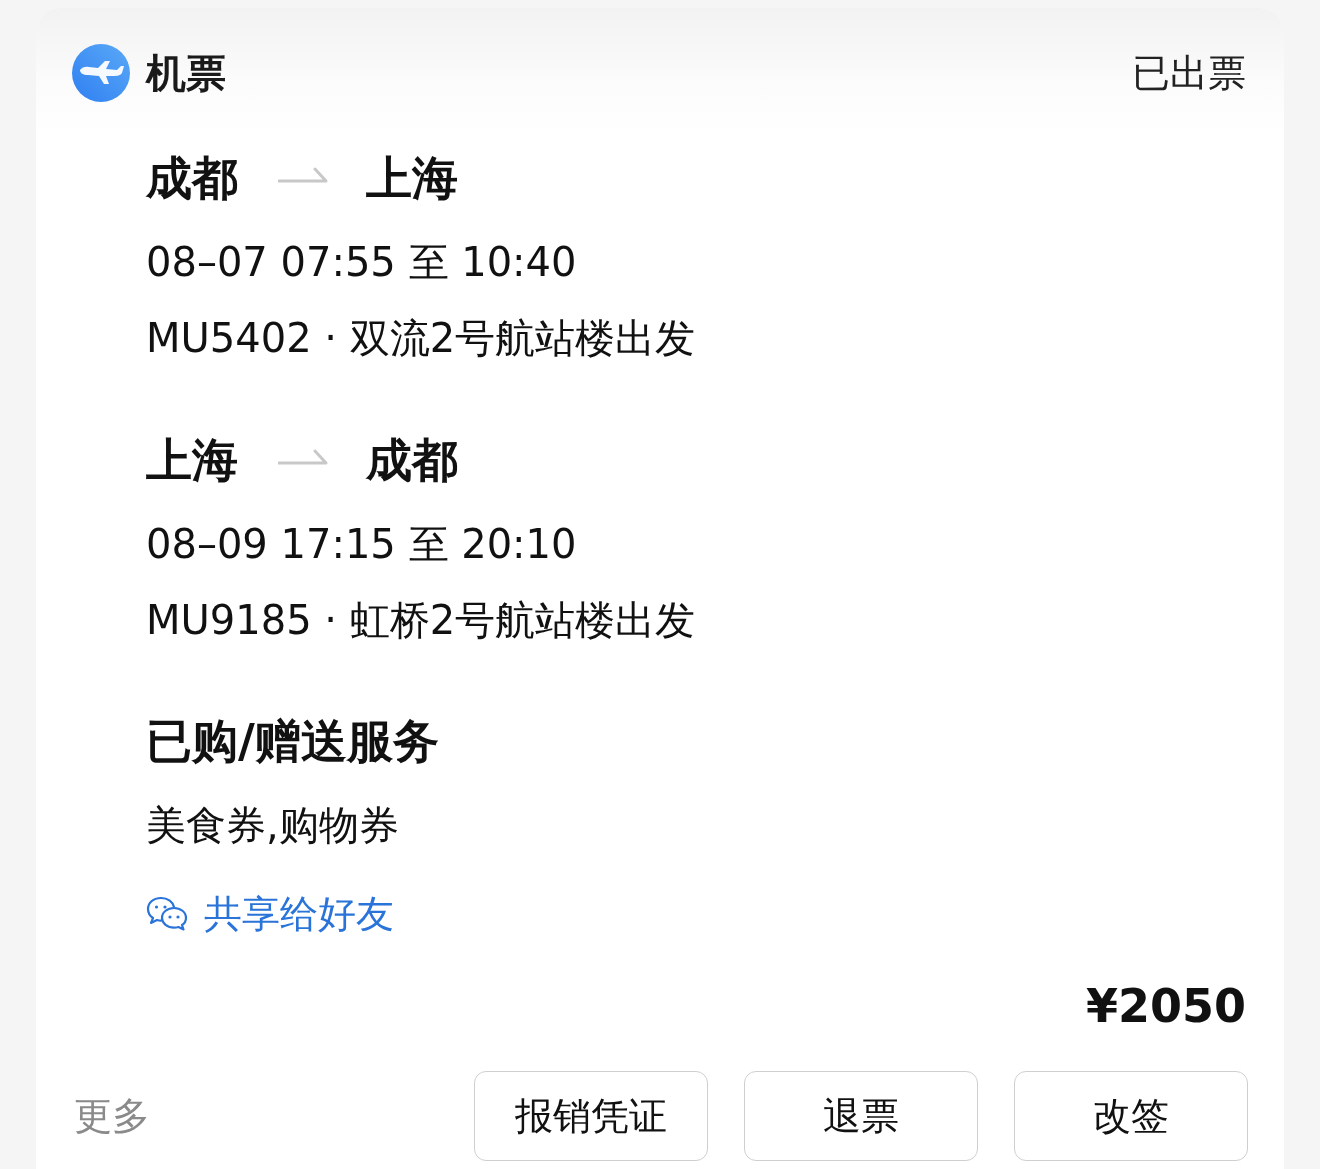 The image size is (1320, 1169). Describe the element at coordinates (101, 73) in the screenshot. I see `plane-icon` at that location.